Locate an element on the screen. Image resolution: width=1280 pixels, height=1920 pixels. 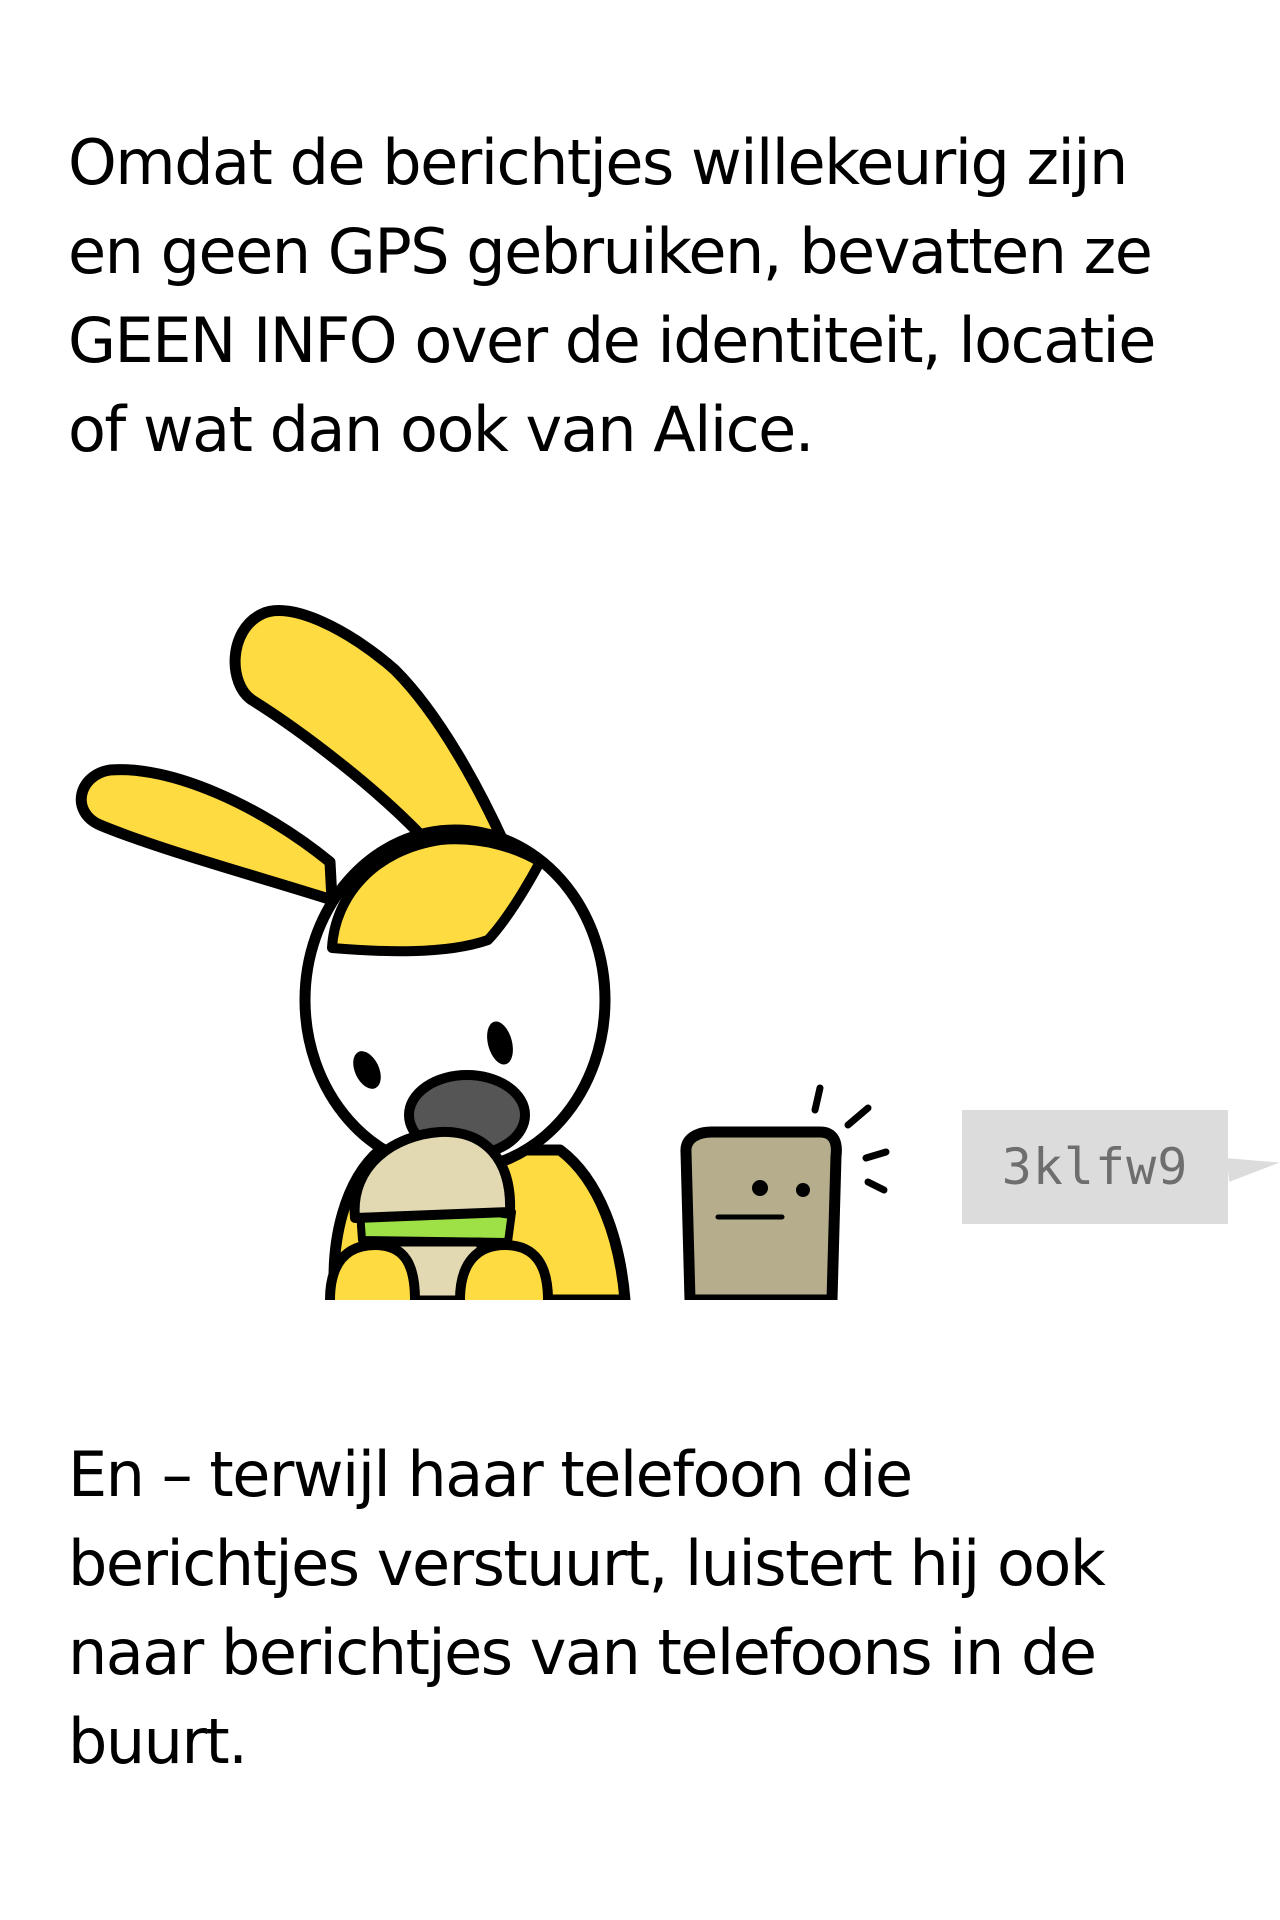
rabbit-right-ear is located at coordinates (370, 728).